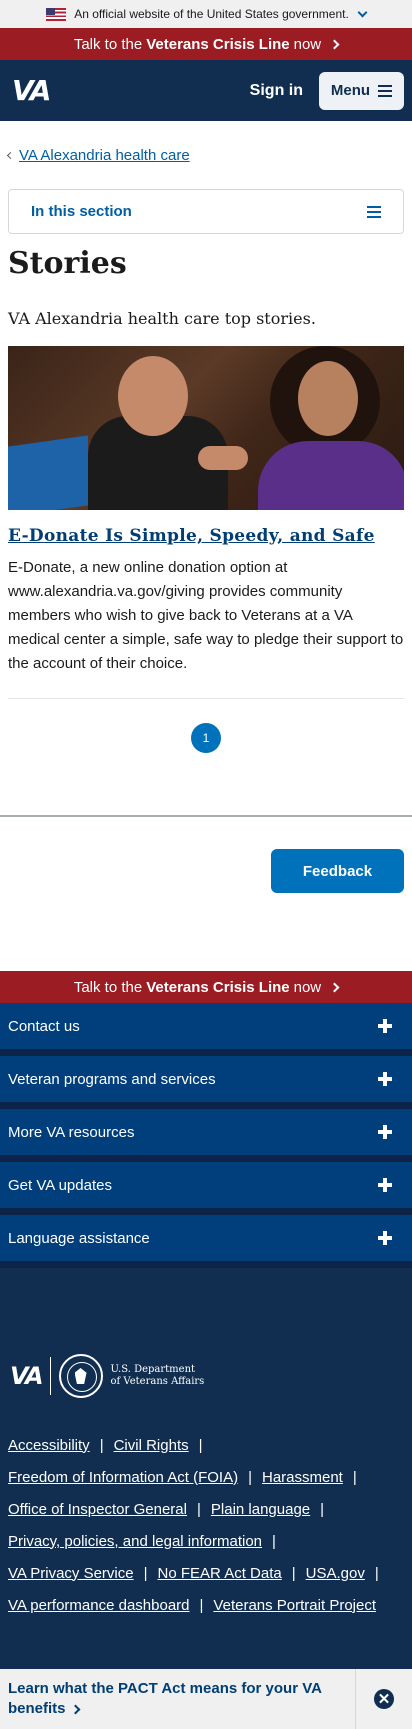 The width and height of the screenshot is (412, 1729). I want to click on feedback-button: Feedback, so click(337, 871).